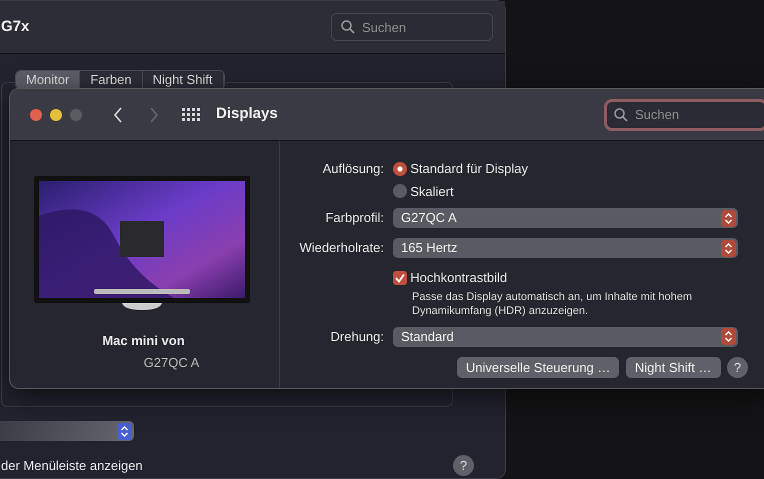  What do you see at coordinates (553, 304) in the screenshot?
I see `description-text: Passe das Display automatisch an, um Inhalte mit hohem Dynamikumfang (HDR) anzuzeigen.` at bounding box center [553, 304].